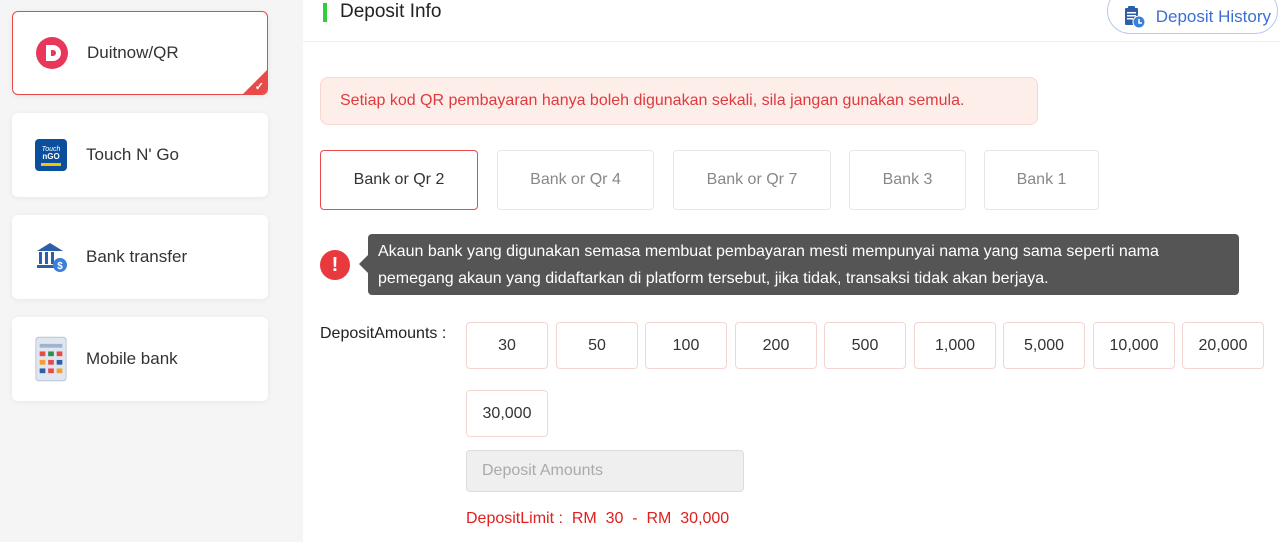 Image resolution: width=1280 pixels, height=542 pixels. I want to click on amount-option: 50, so click(597, 345).